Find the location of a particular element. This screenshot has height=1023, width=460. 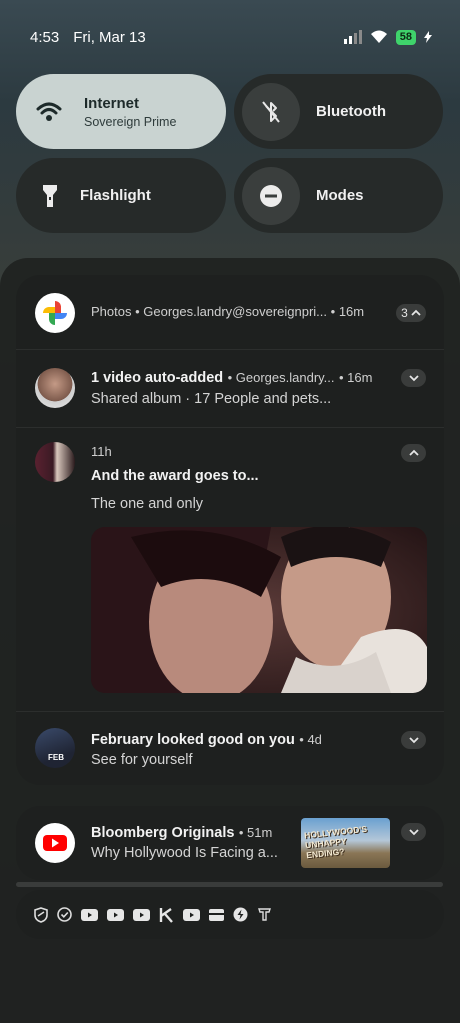

bluetooth-icon-circle is located at coordinates (271, 111).